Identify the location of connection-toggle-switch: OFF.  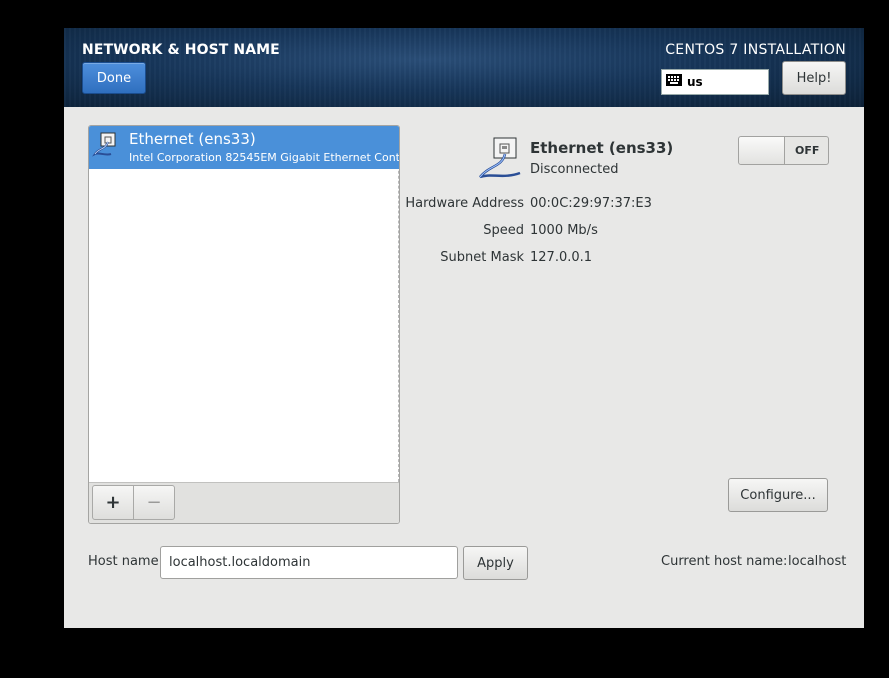
(783, 150).